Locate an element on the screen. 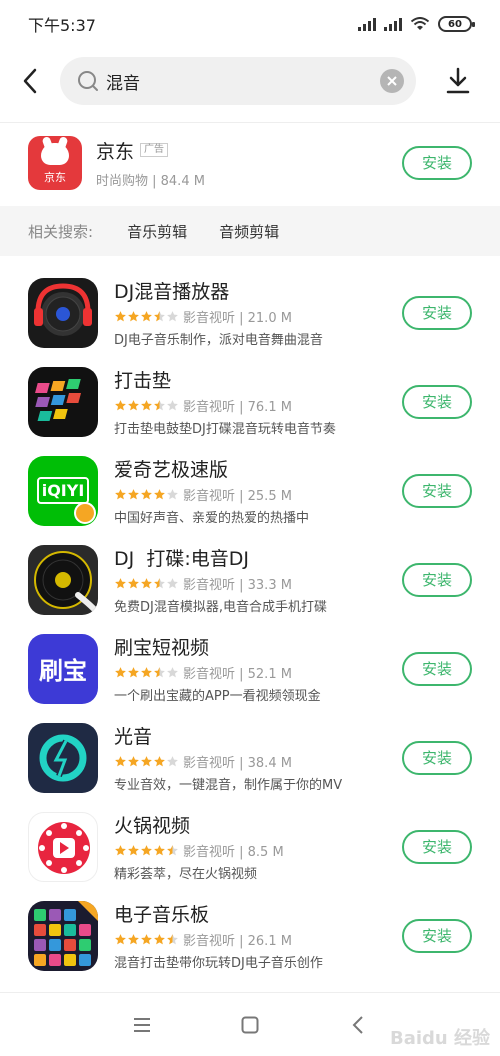  app-meta: 影音视听 | 33.3 M is located at coordinates (237, 585).